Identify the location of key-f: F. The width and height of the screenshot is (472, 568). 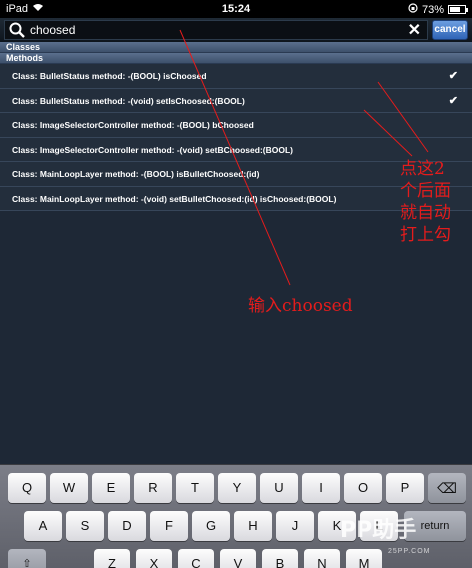
(169, 526).